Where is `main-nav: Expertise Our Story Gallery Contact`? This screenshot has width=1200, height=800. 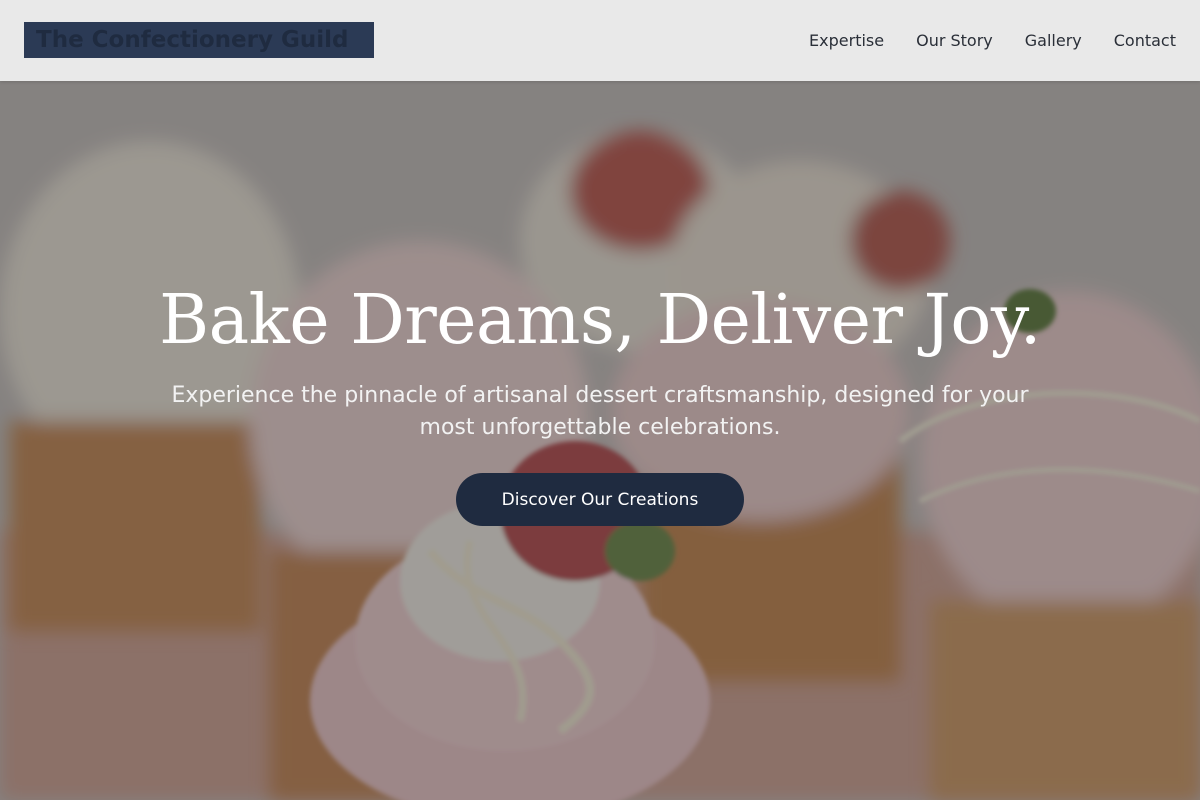 main-nav: Expertise Our Story Gallery Contact is located at coordinates (992, 40).